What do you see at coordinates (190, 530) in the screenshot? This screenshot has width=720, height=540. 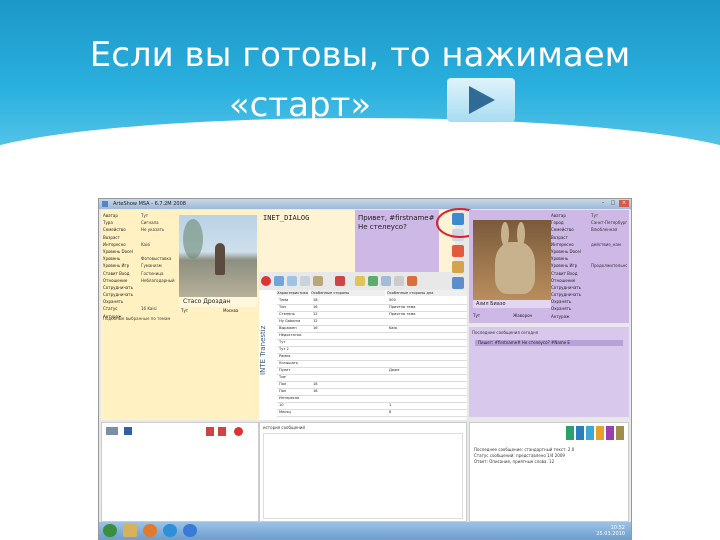 I see `app-icon-taskbar` at bounding box center [190, 530].